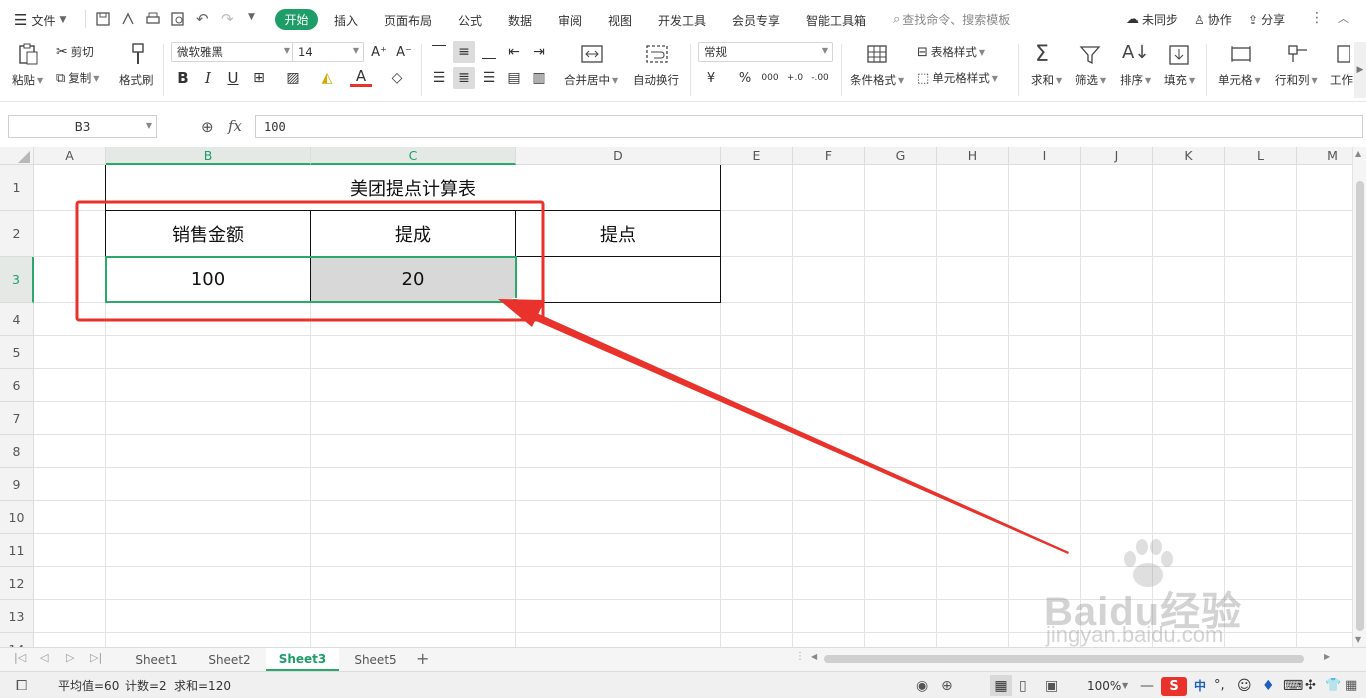 This screenshot has width=1366, height=699. What do you see at coordinates (328, 52) in the screenshot?
I see `font-size-select: 14 ▼` at bounding box center [328, 52].